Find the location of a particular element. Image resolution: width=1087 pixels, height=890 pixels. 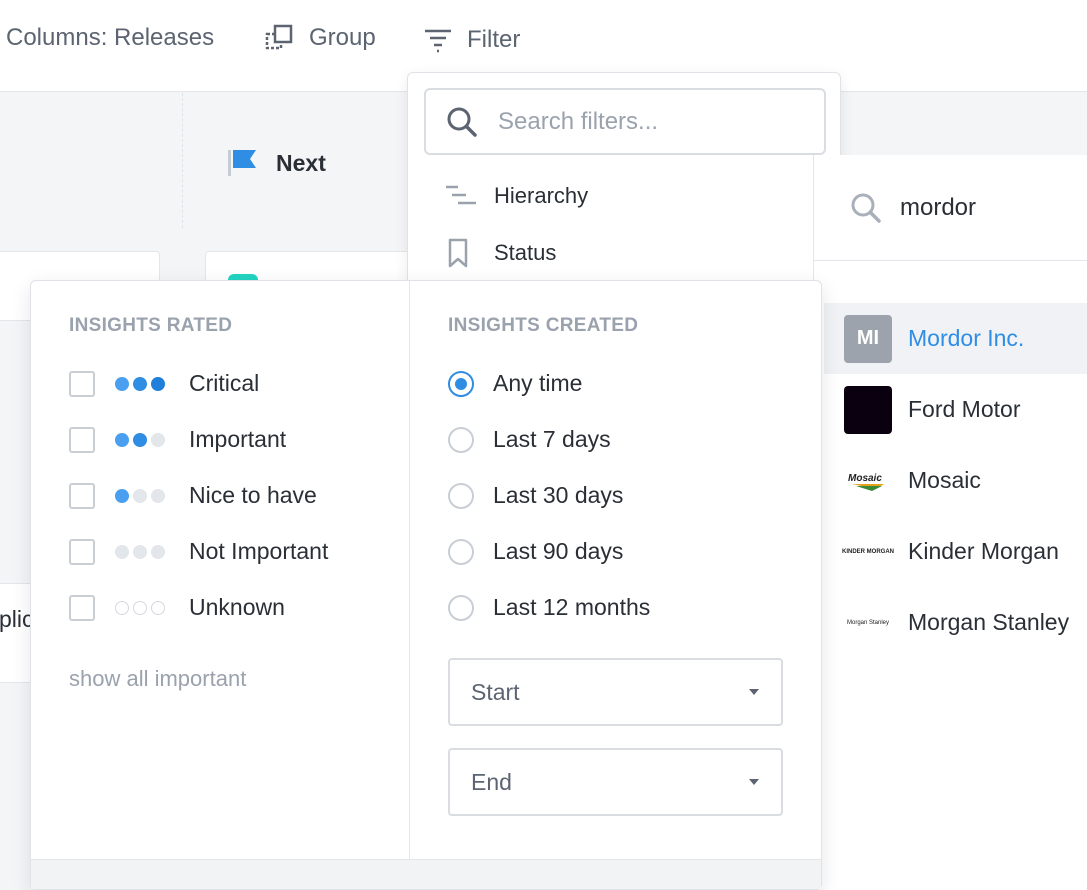

customer-name: Mordor Inc. is located at coordinates (966, 338).